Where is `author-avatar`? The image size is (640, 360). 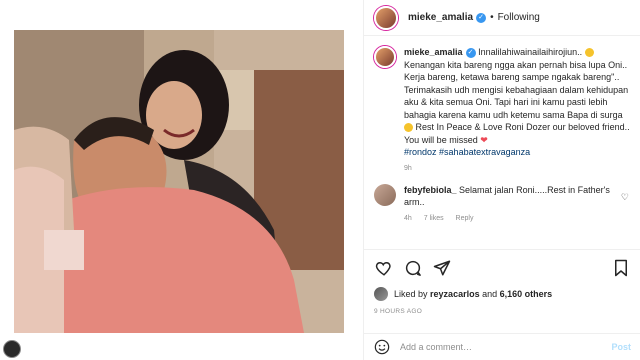
author-avatar is located at coordinates (386, 17).